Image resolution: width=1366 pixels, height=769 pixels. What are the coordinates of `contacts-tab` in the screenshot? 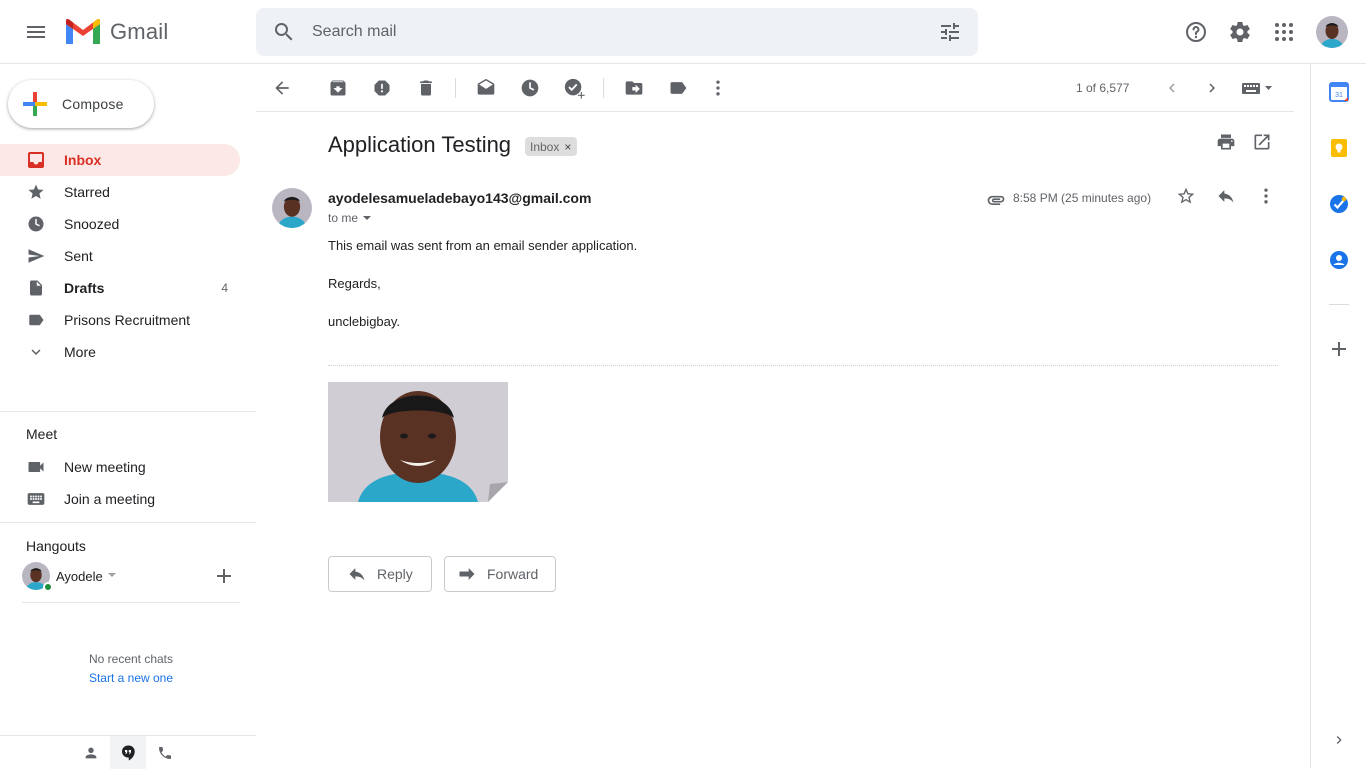 It's located at (91, 752).